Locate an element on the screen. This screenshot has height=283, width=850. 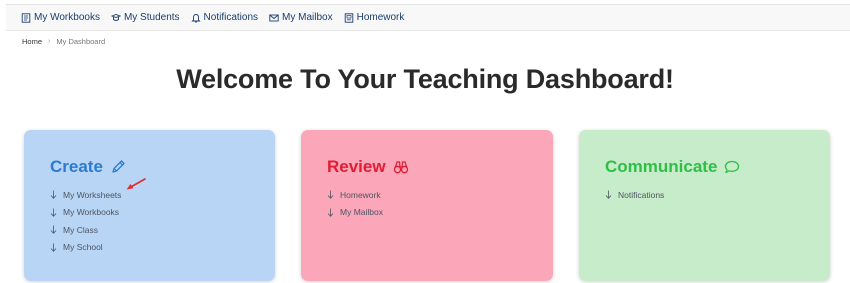
breadcrumb-current: My Dashboard is located at coordinates (81, 41).